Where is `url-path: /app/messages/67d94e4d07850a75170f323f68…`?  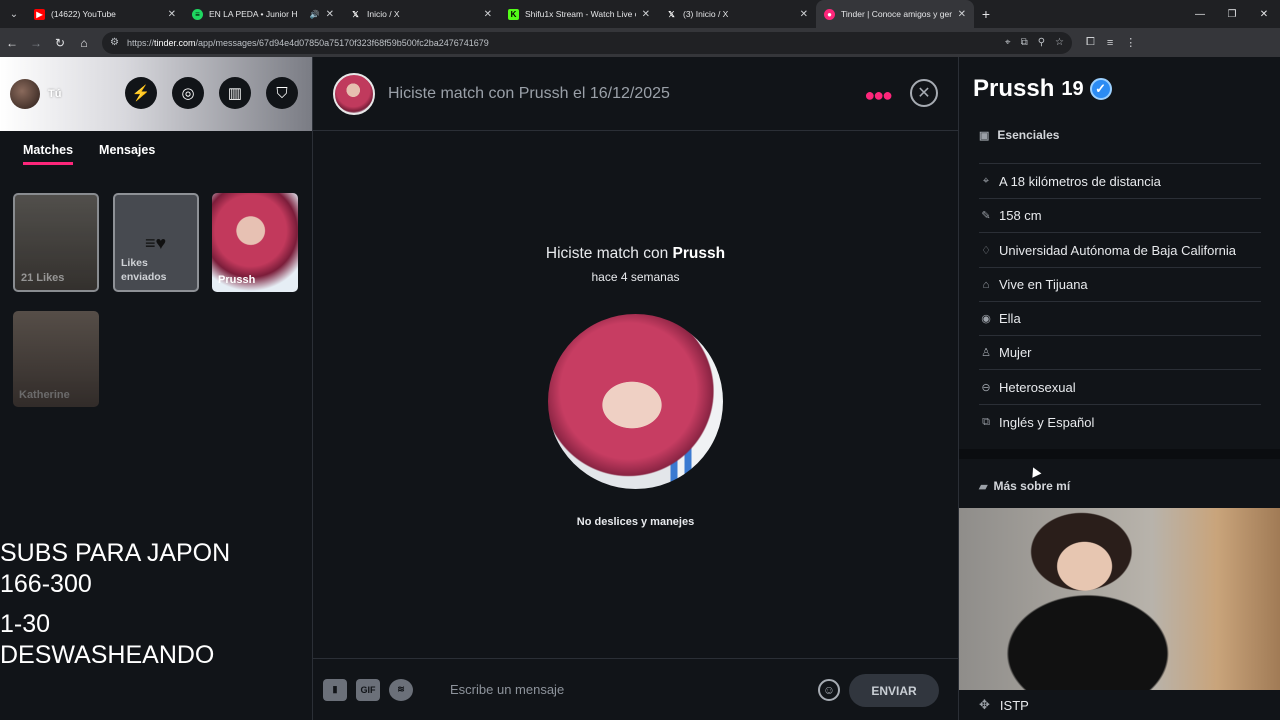 url-path: /app/messages/67d94e4d07850a75170f323f68… is located at coordinates (342, 42).